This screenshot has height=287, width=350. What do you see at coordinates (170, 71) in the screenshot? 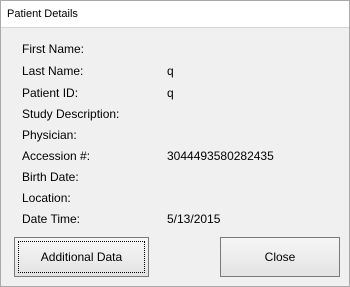
I see `last-name-value: q` at bounding box center [170, 71].